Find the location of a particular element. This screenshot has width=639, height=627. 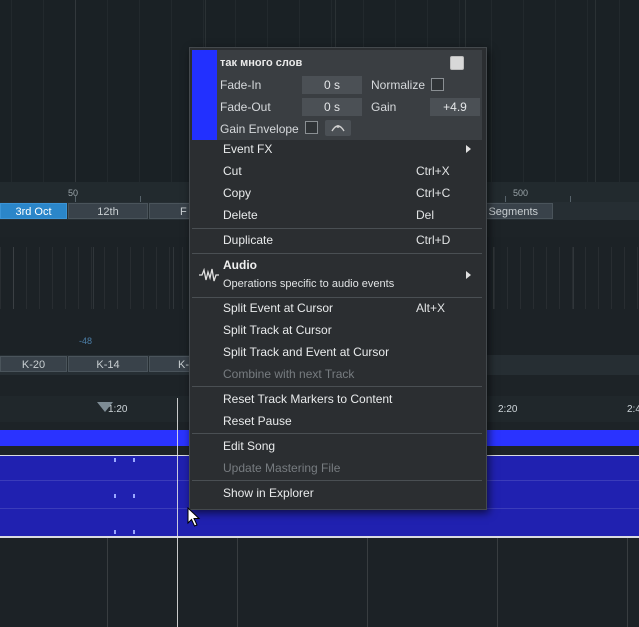

audio-submenu-title: Audio is located at coordinates (240, 265).